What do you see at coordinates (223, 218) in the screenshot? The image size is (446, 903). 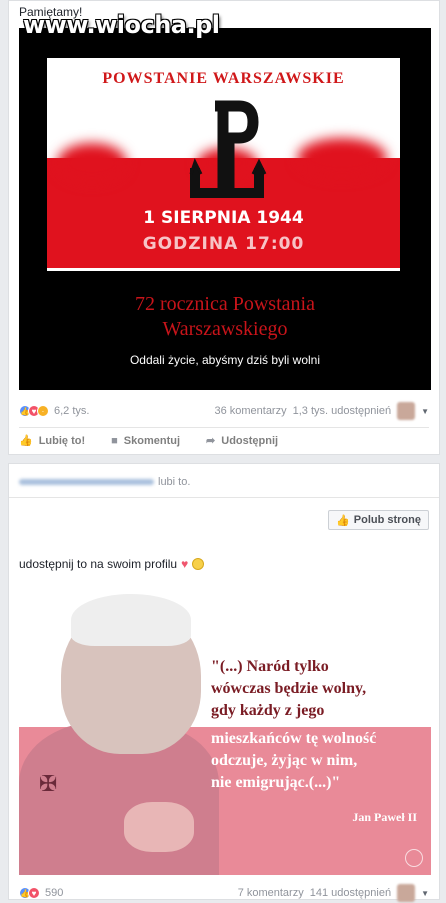 I see `poster-date: 1 SIERPNIA 1944` at bounding box center [223, 218].